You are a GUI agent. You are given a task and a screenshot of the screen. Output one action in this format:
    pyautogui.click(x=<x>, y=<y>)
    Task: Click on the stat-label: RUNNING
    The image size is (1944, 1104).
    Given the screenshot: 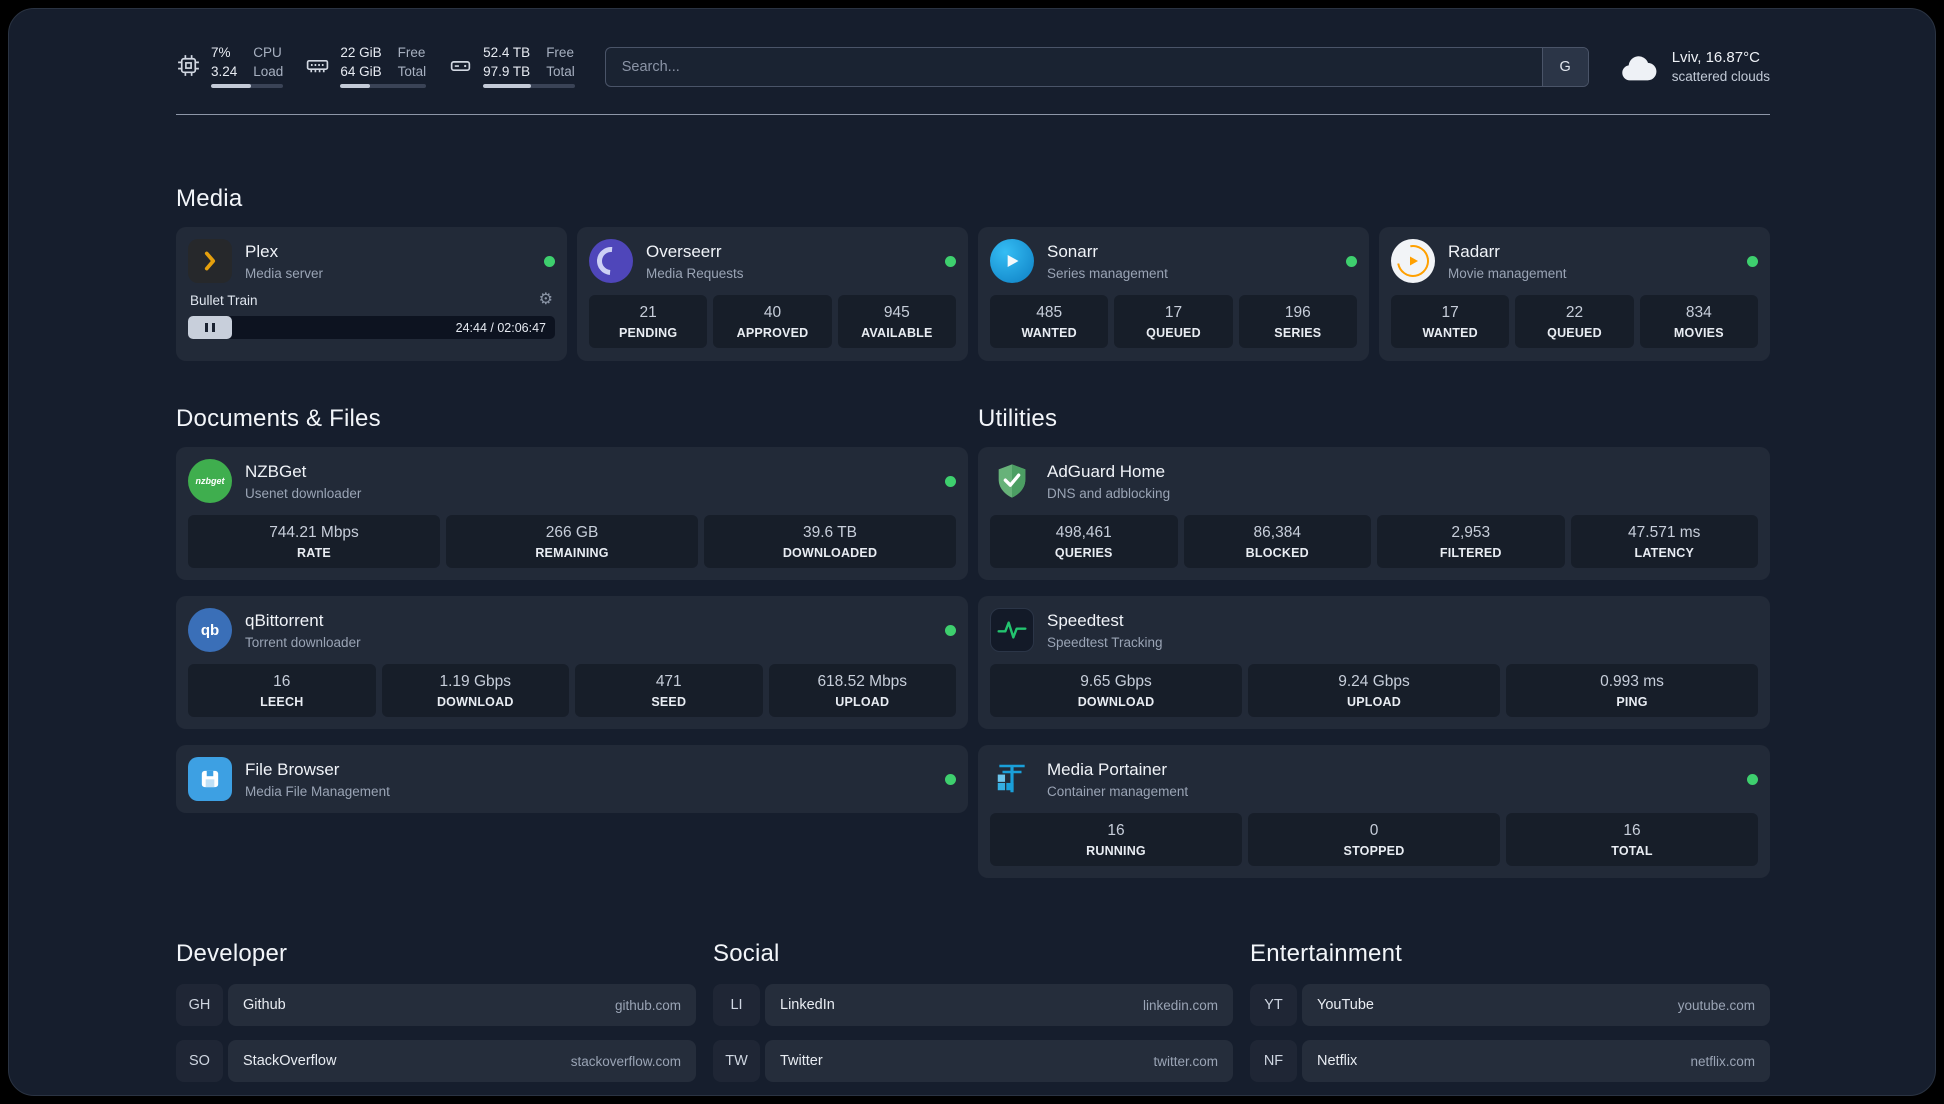 What is the action you would take?
    pyautogui.click(x=1116, y=851)
    